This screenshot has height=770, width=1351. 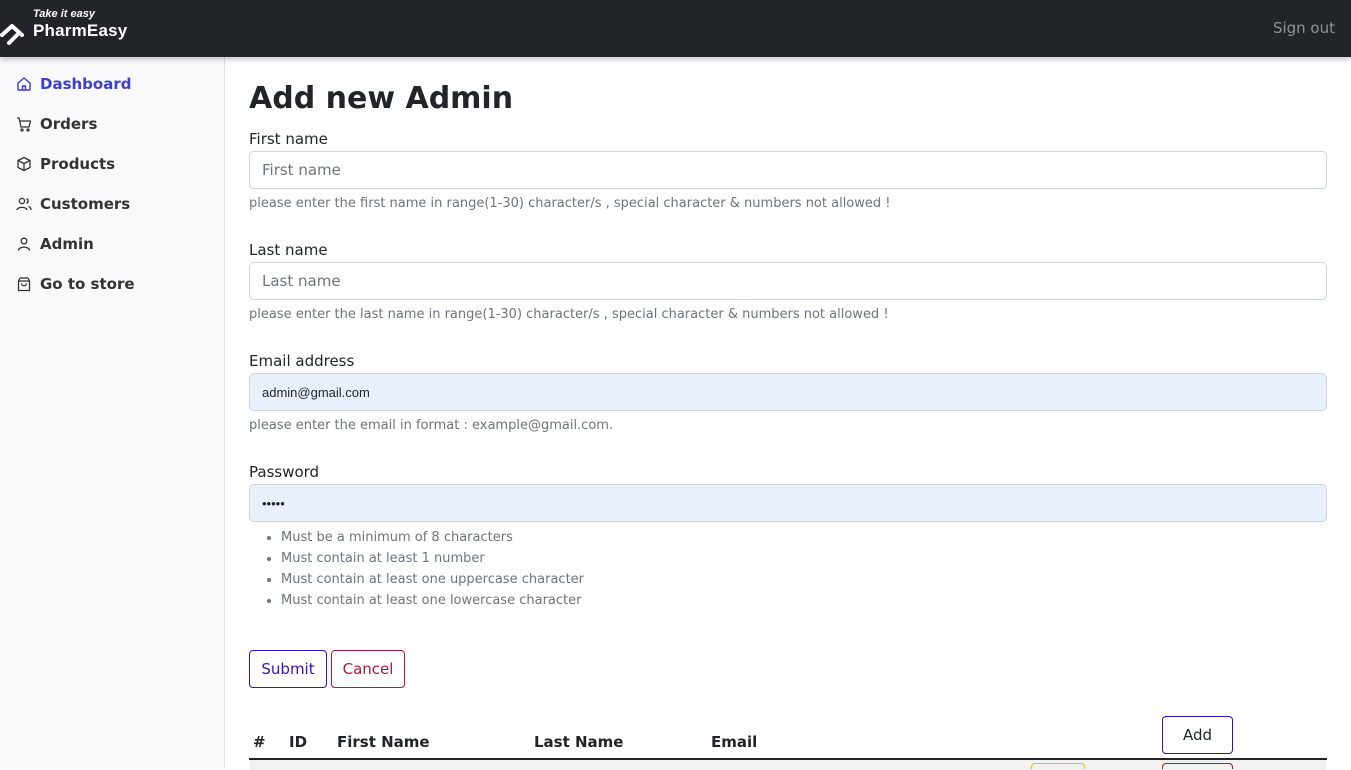 I want to click on sidebar-item-customers: Customers, so click(x=73, y=204).